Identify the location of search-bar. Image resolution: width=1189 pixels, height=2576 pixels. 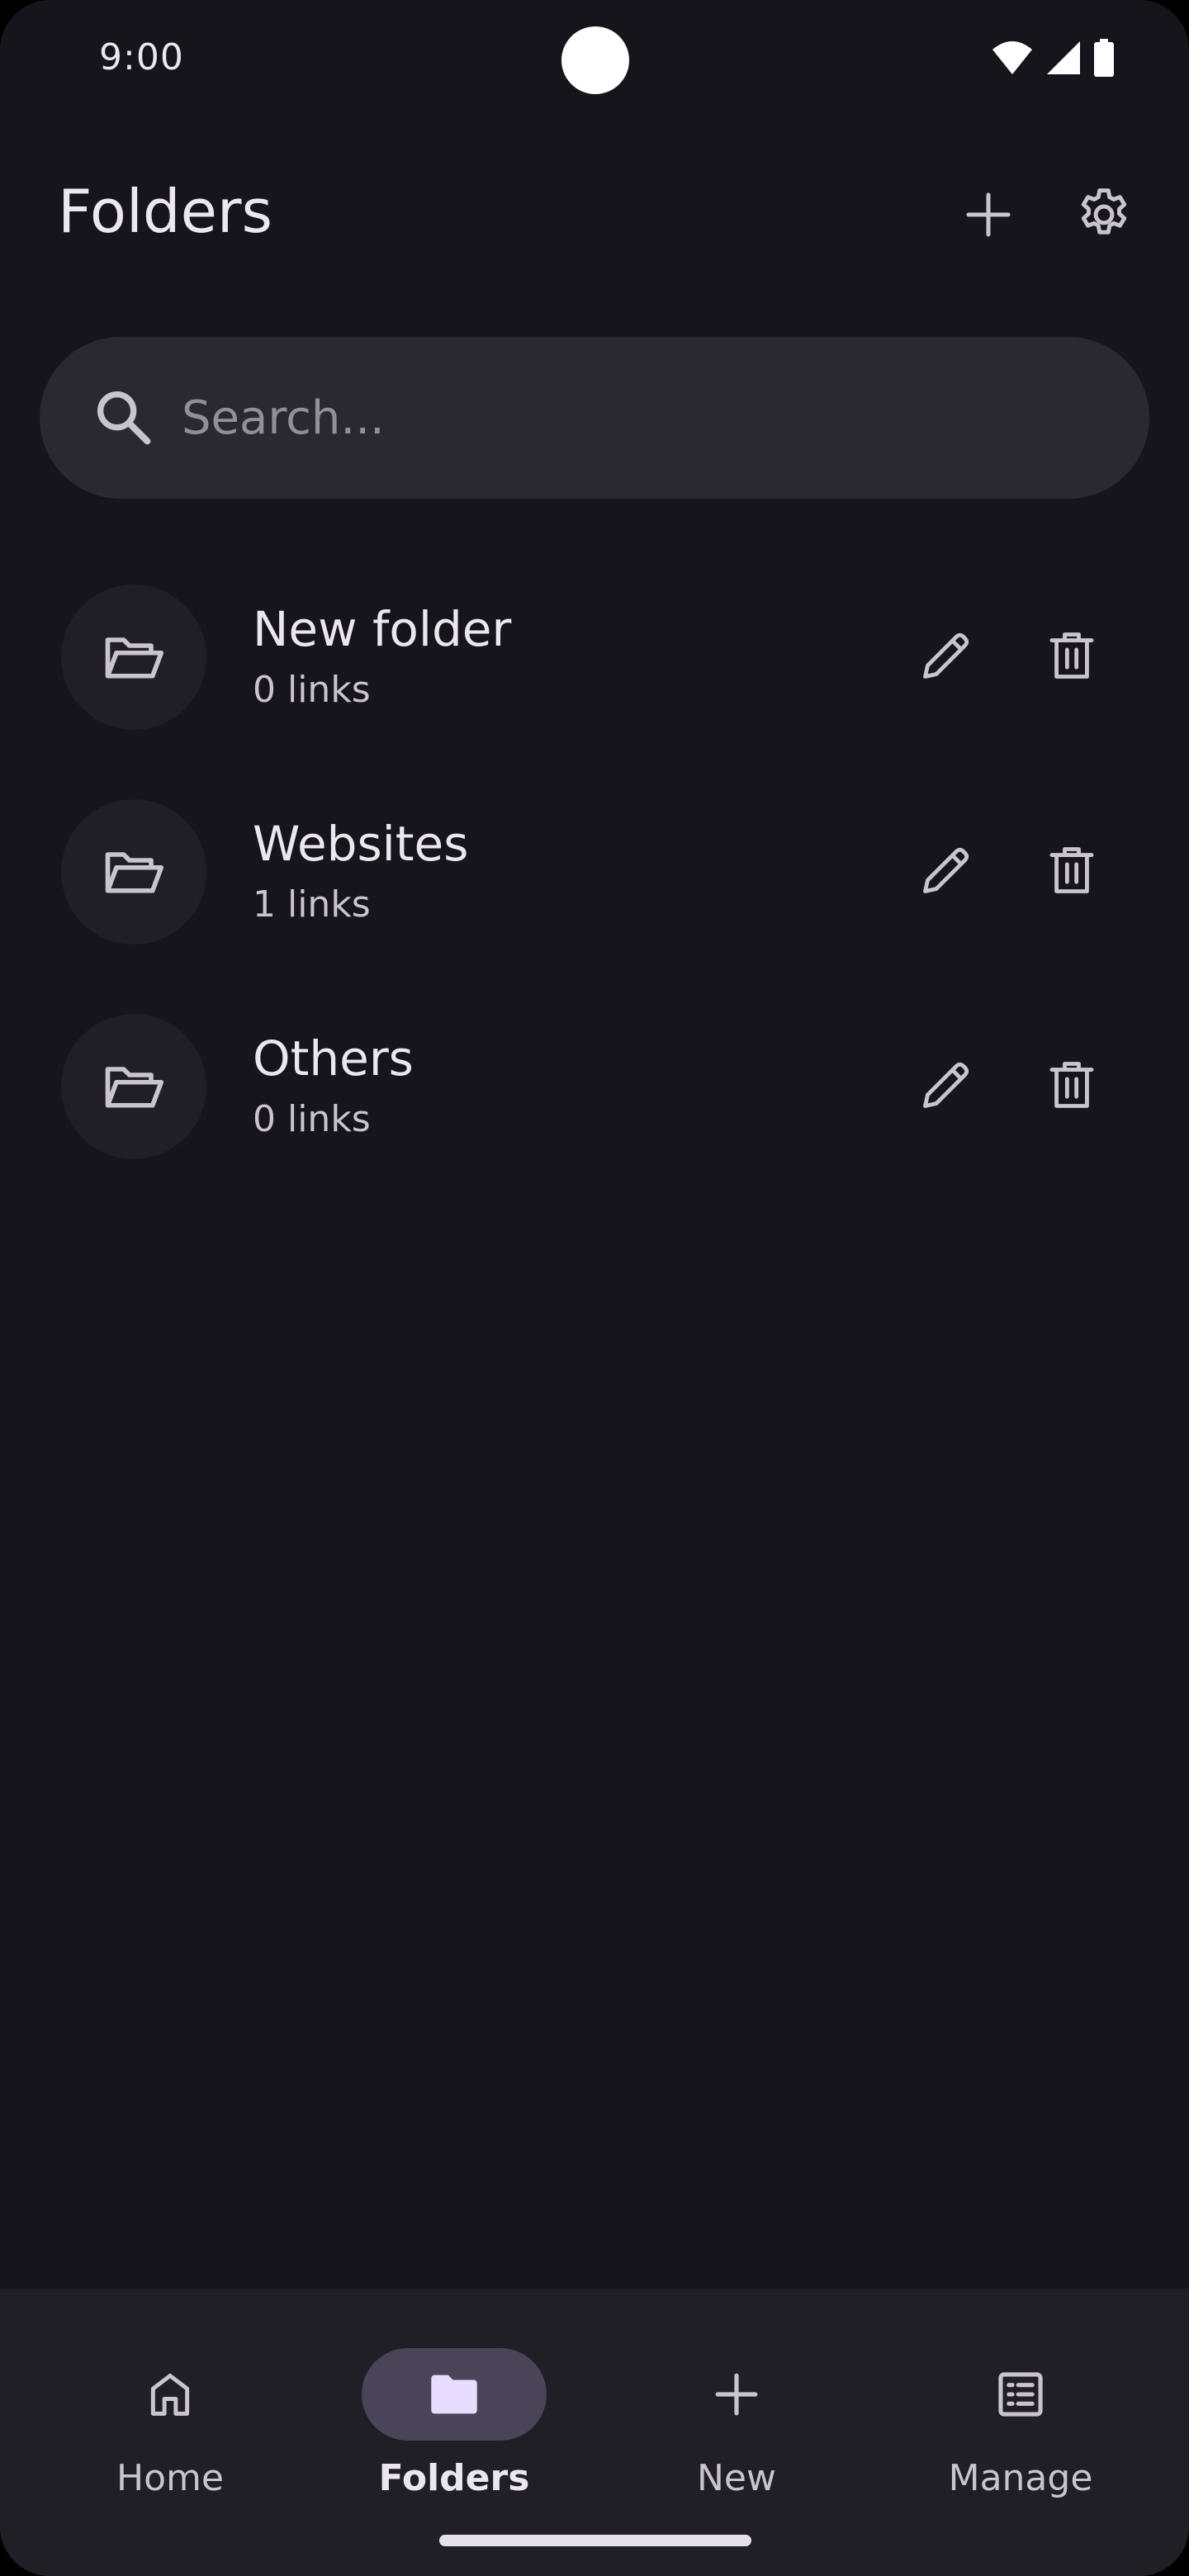
(594, 418).